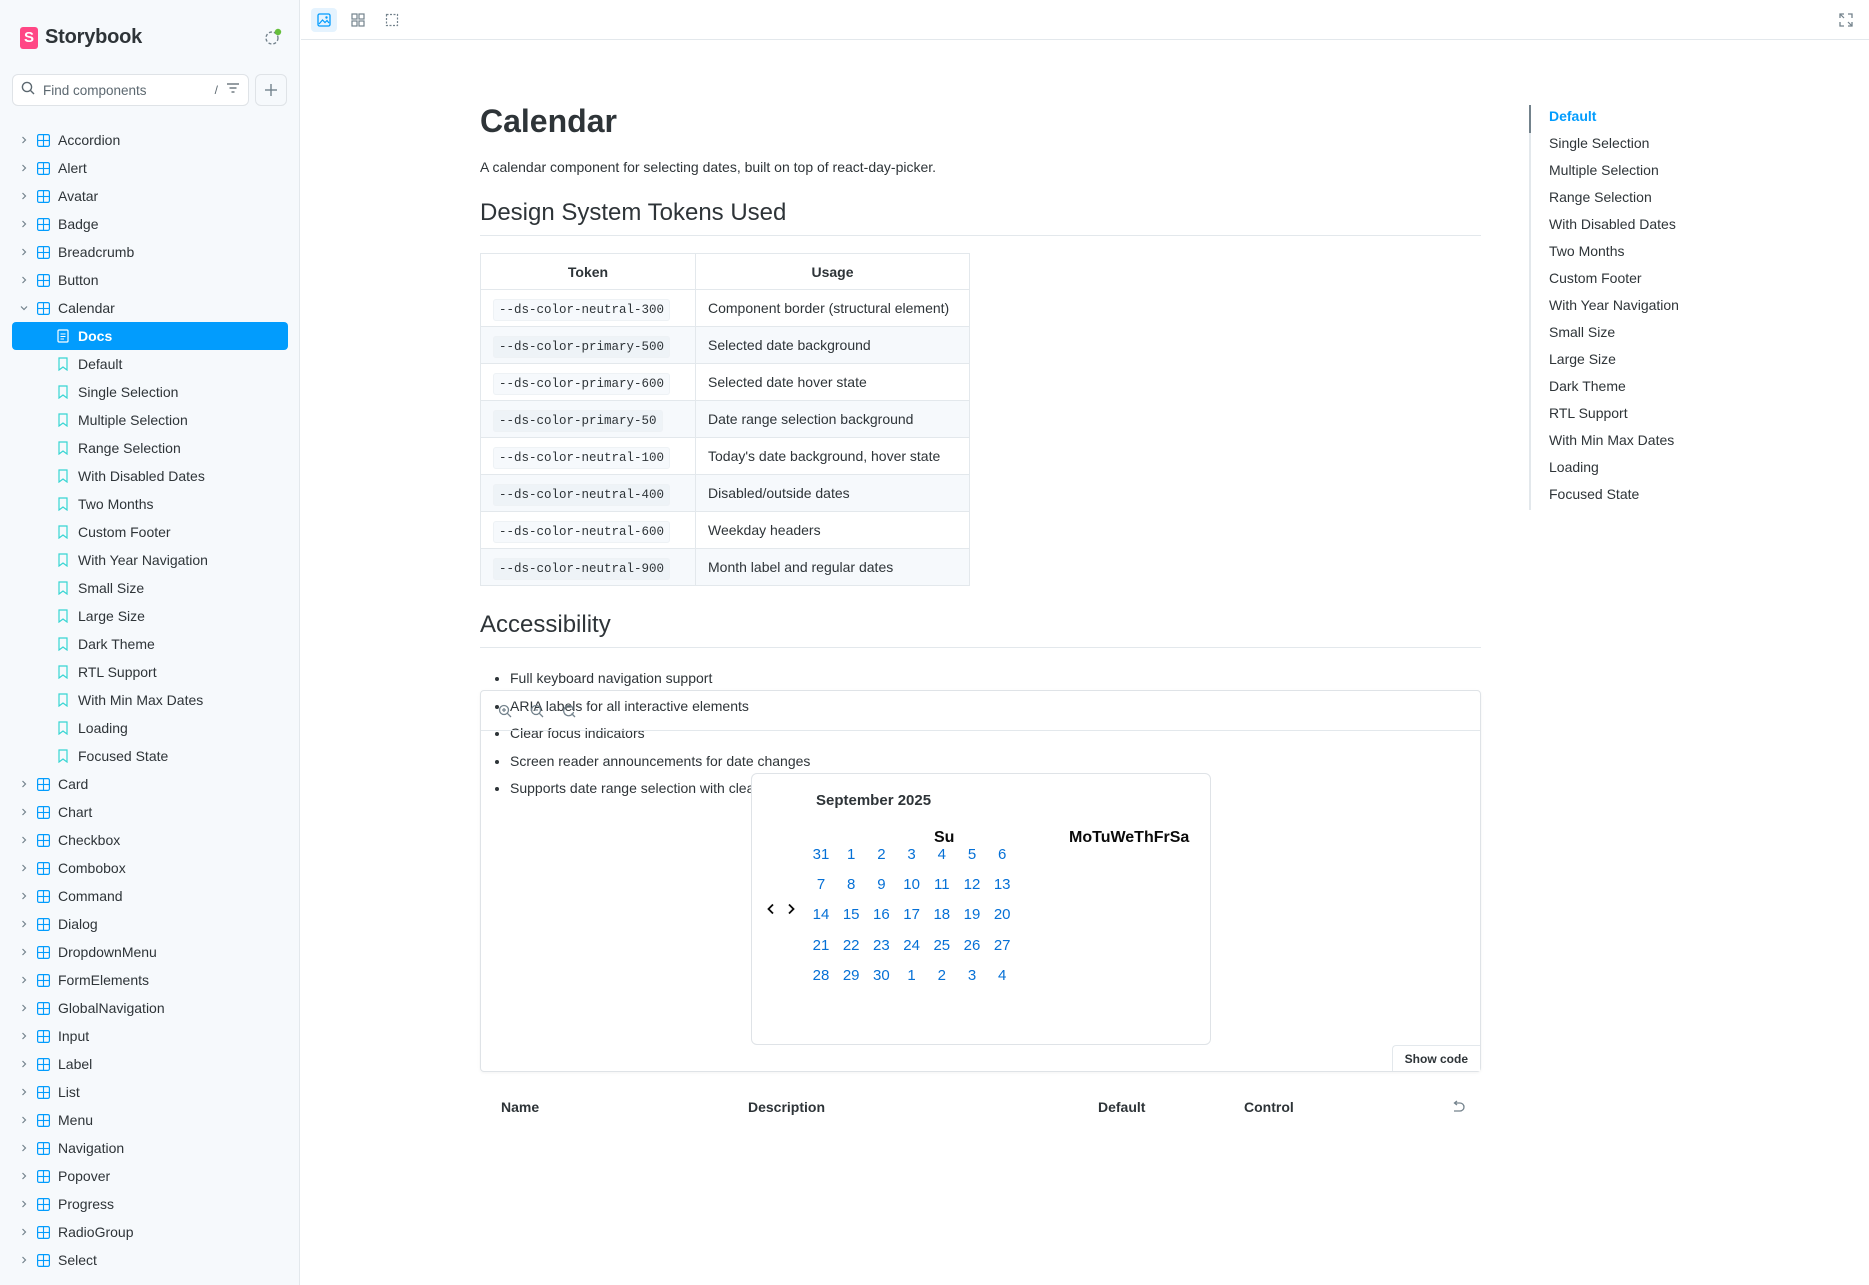  What do you see at coordinates (1614, 172) in the screenshot?
I see `toc-link: Multiple Selection` at bounding box center [1614, 172].